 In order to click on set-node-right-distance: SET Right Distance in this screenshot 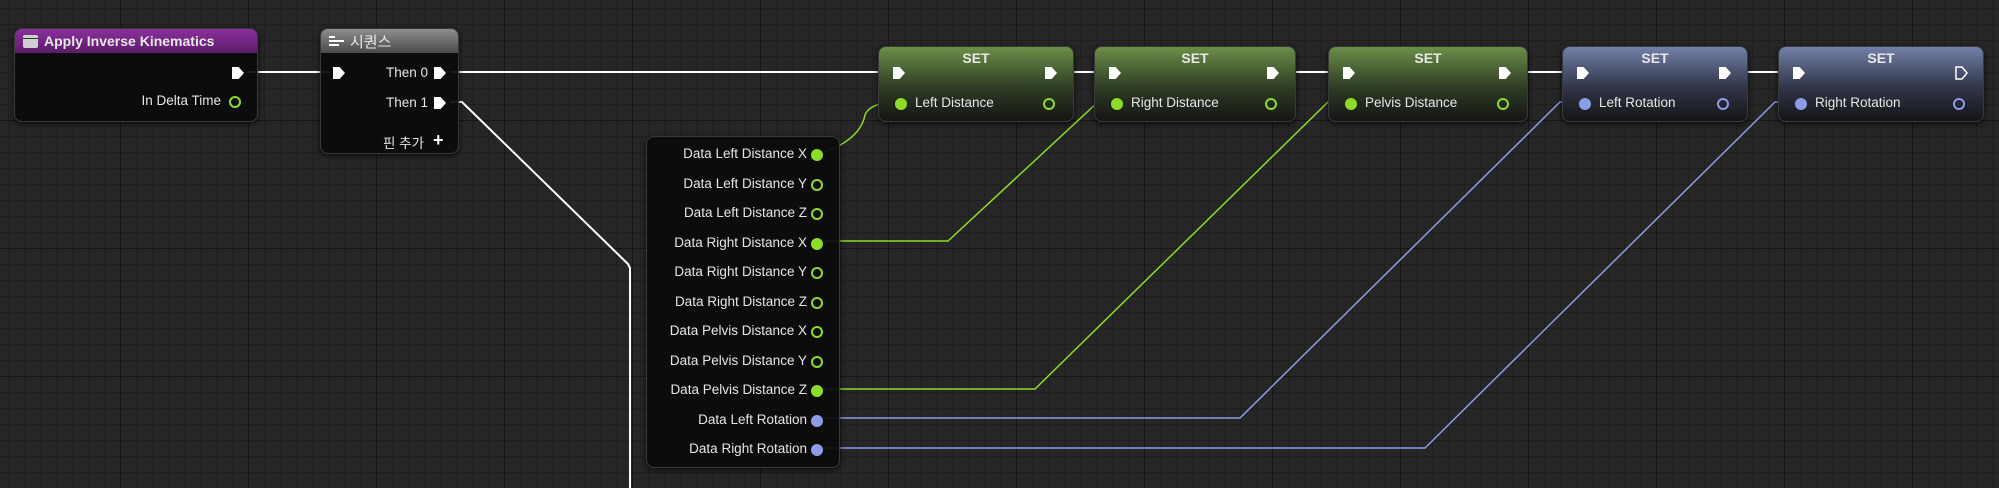, I will do `click(1195, 84)`.